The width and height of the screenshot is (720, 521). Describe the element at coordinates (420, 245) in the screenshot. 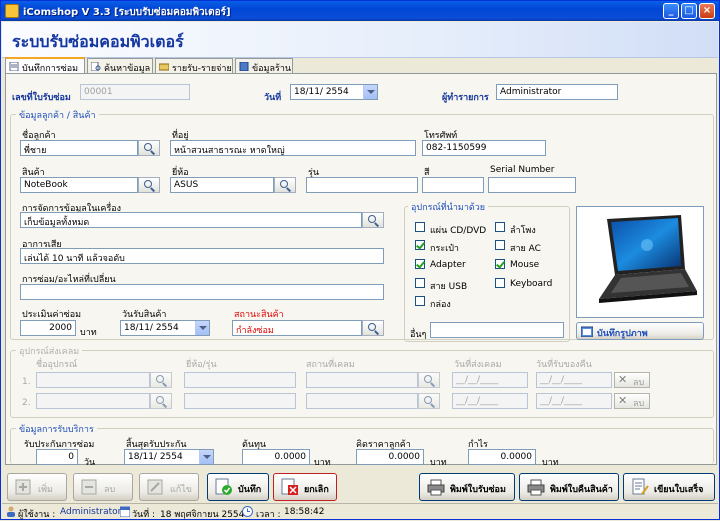

I see `checkbox-bag` at that location.